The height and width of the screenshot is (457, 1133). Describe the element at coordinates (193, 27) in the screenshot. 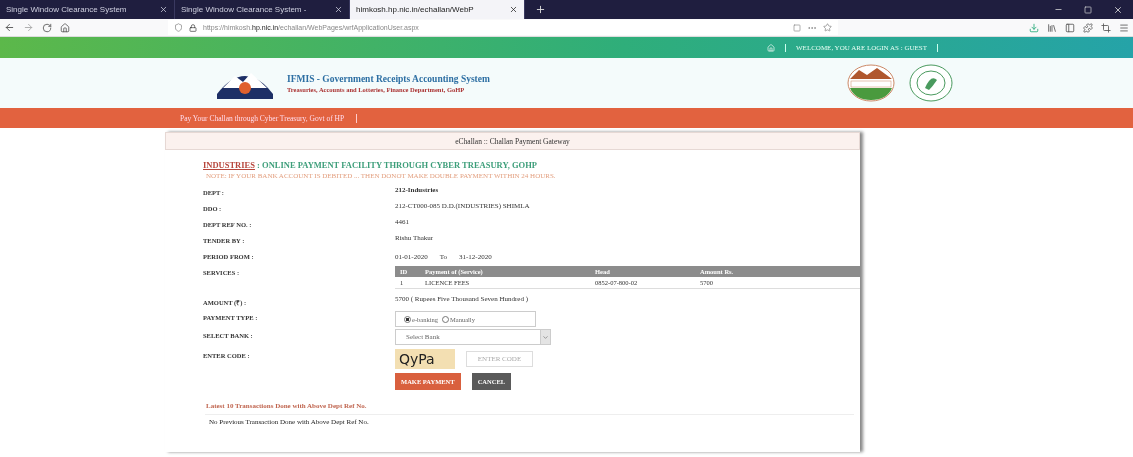

I see `lock-icon` at that location.